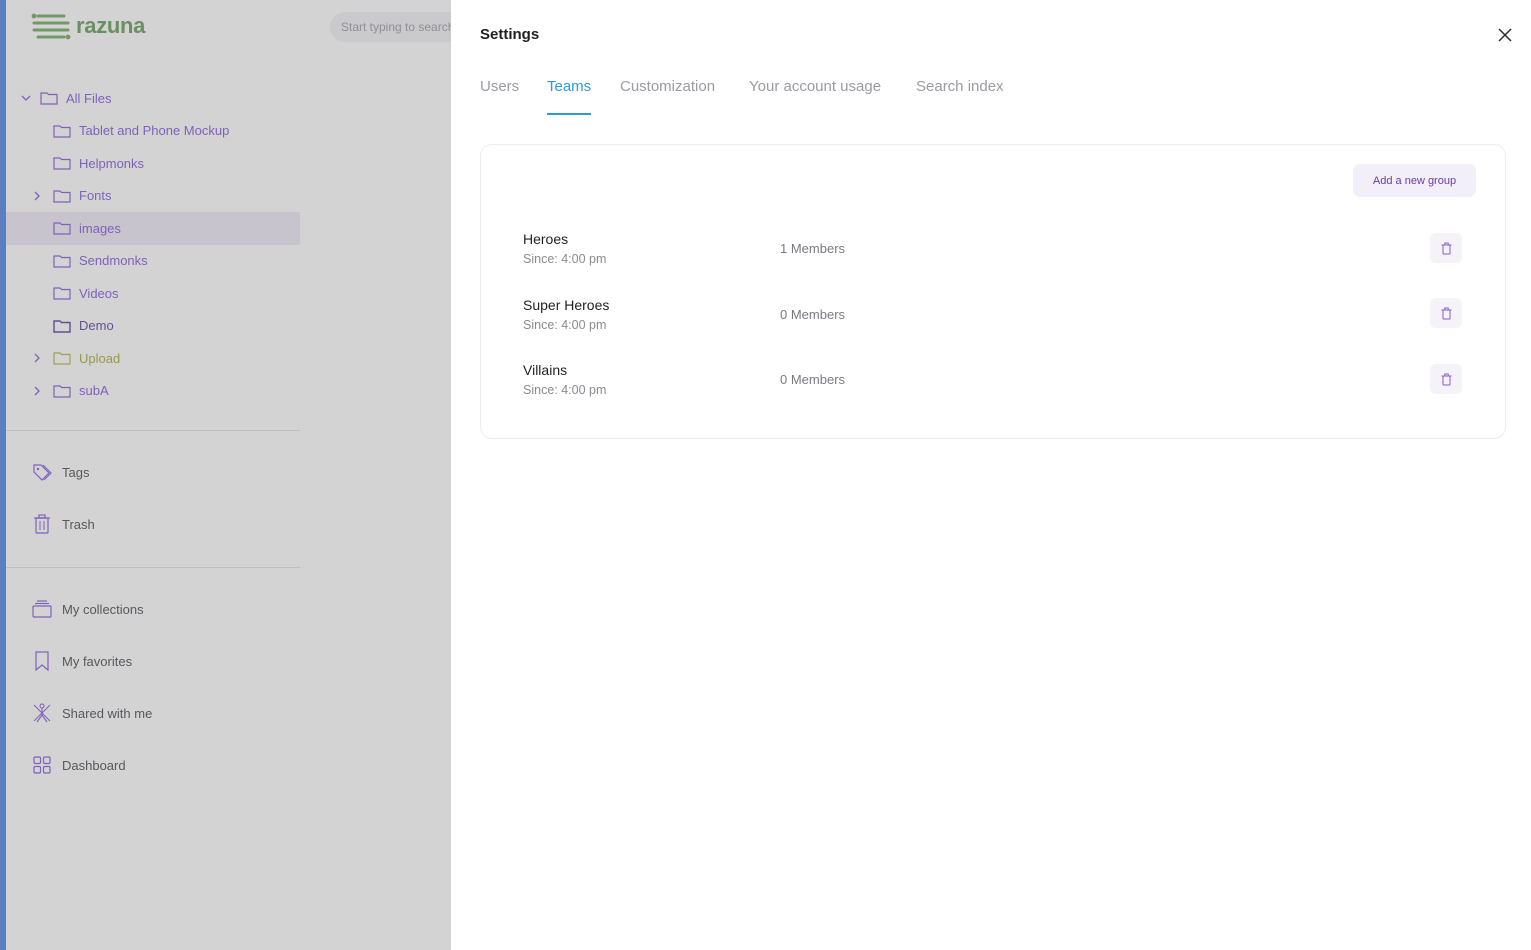 Image resolution: width=1531 pixels, height=950 pixels. I want to click on team-name: Super Heroes, so click(566, 305).